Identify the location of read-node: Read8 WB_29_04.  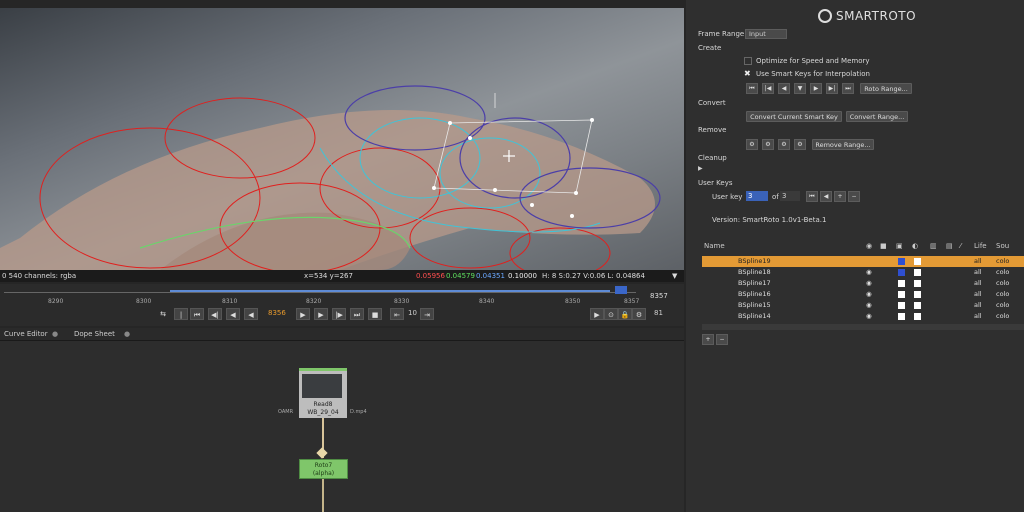
(323, 393).